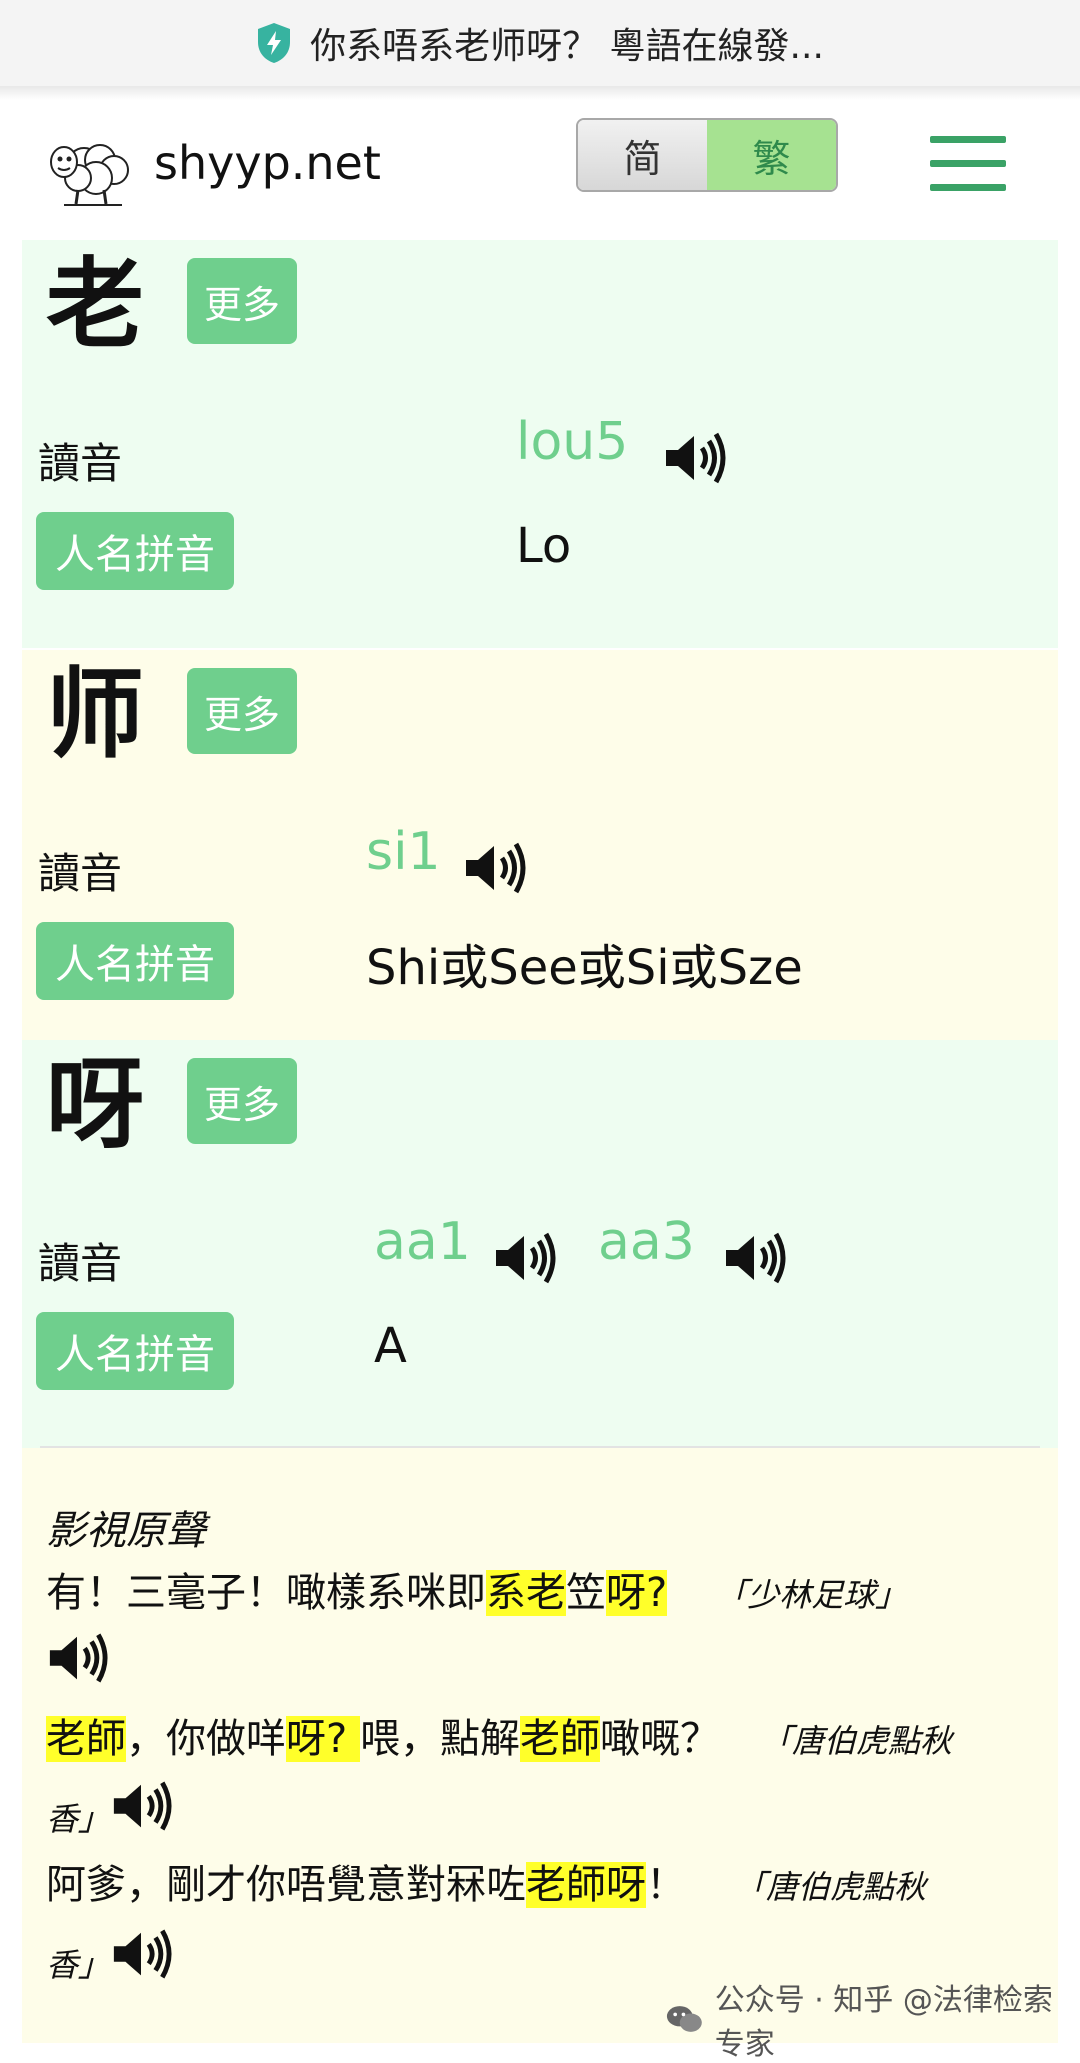  I want to click on quotes-title: 影視原聲, so click(126, 1531).